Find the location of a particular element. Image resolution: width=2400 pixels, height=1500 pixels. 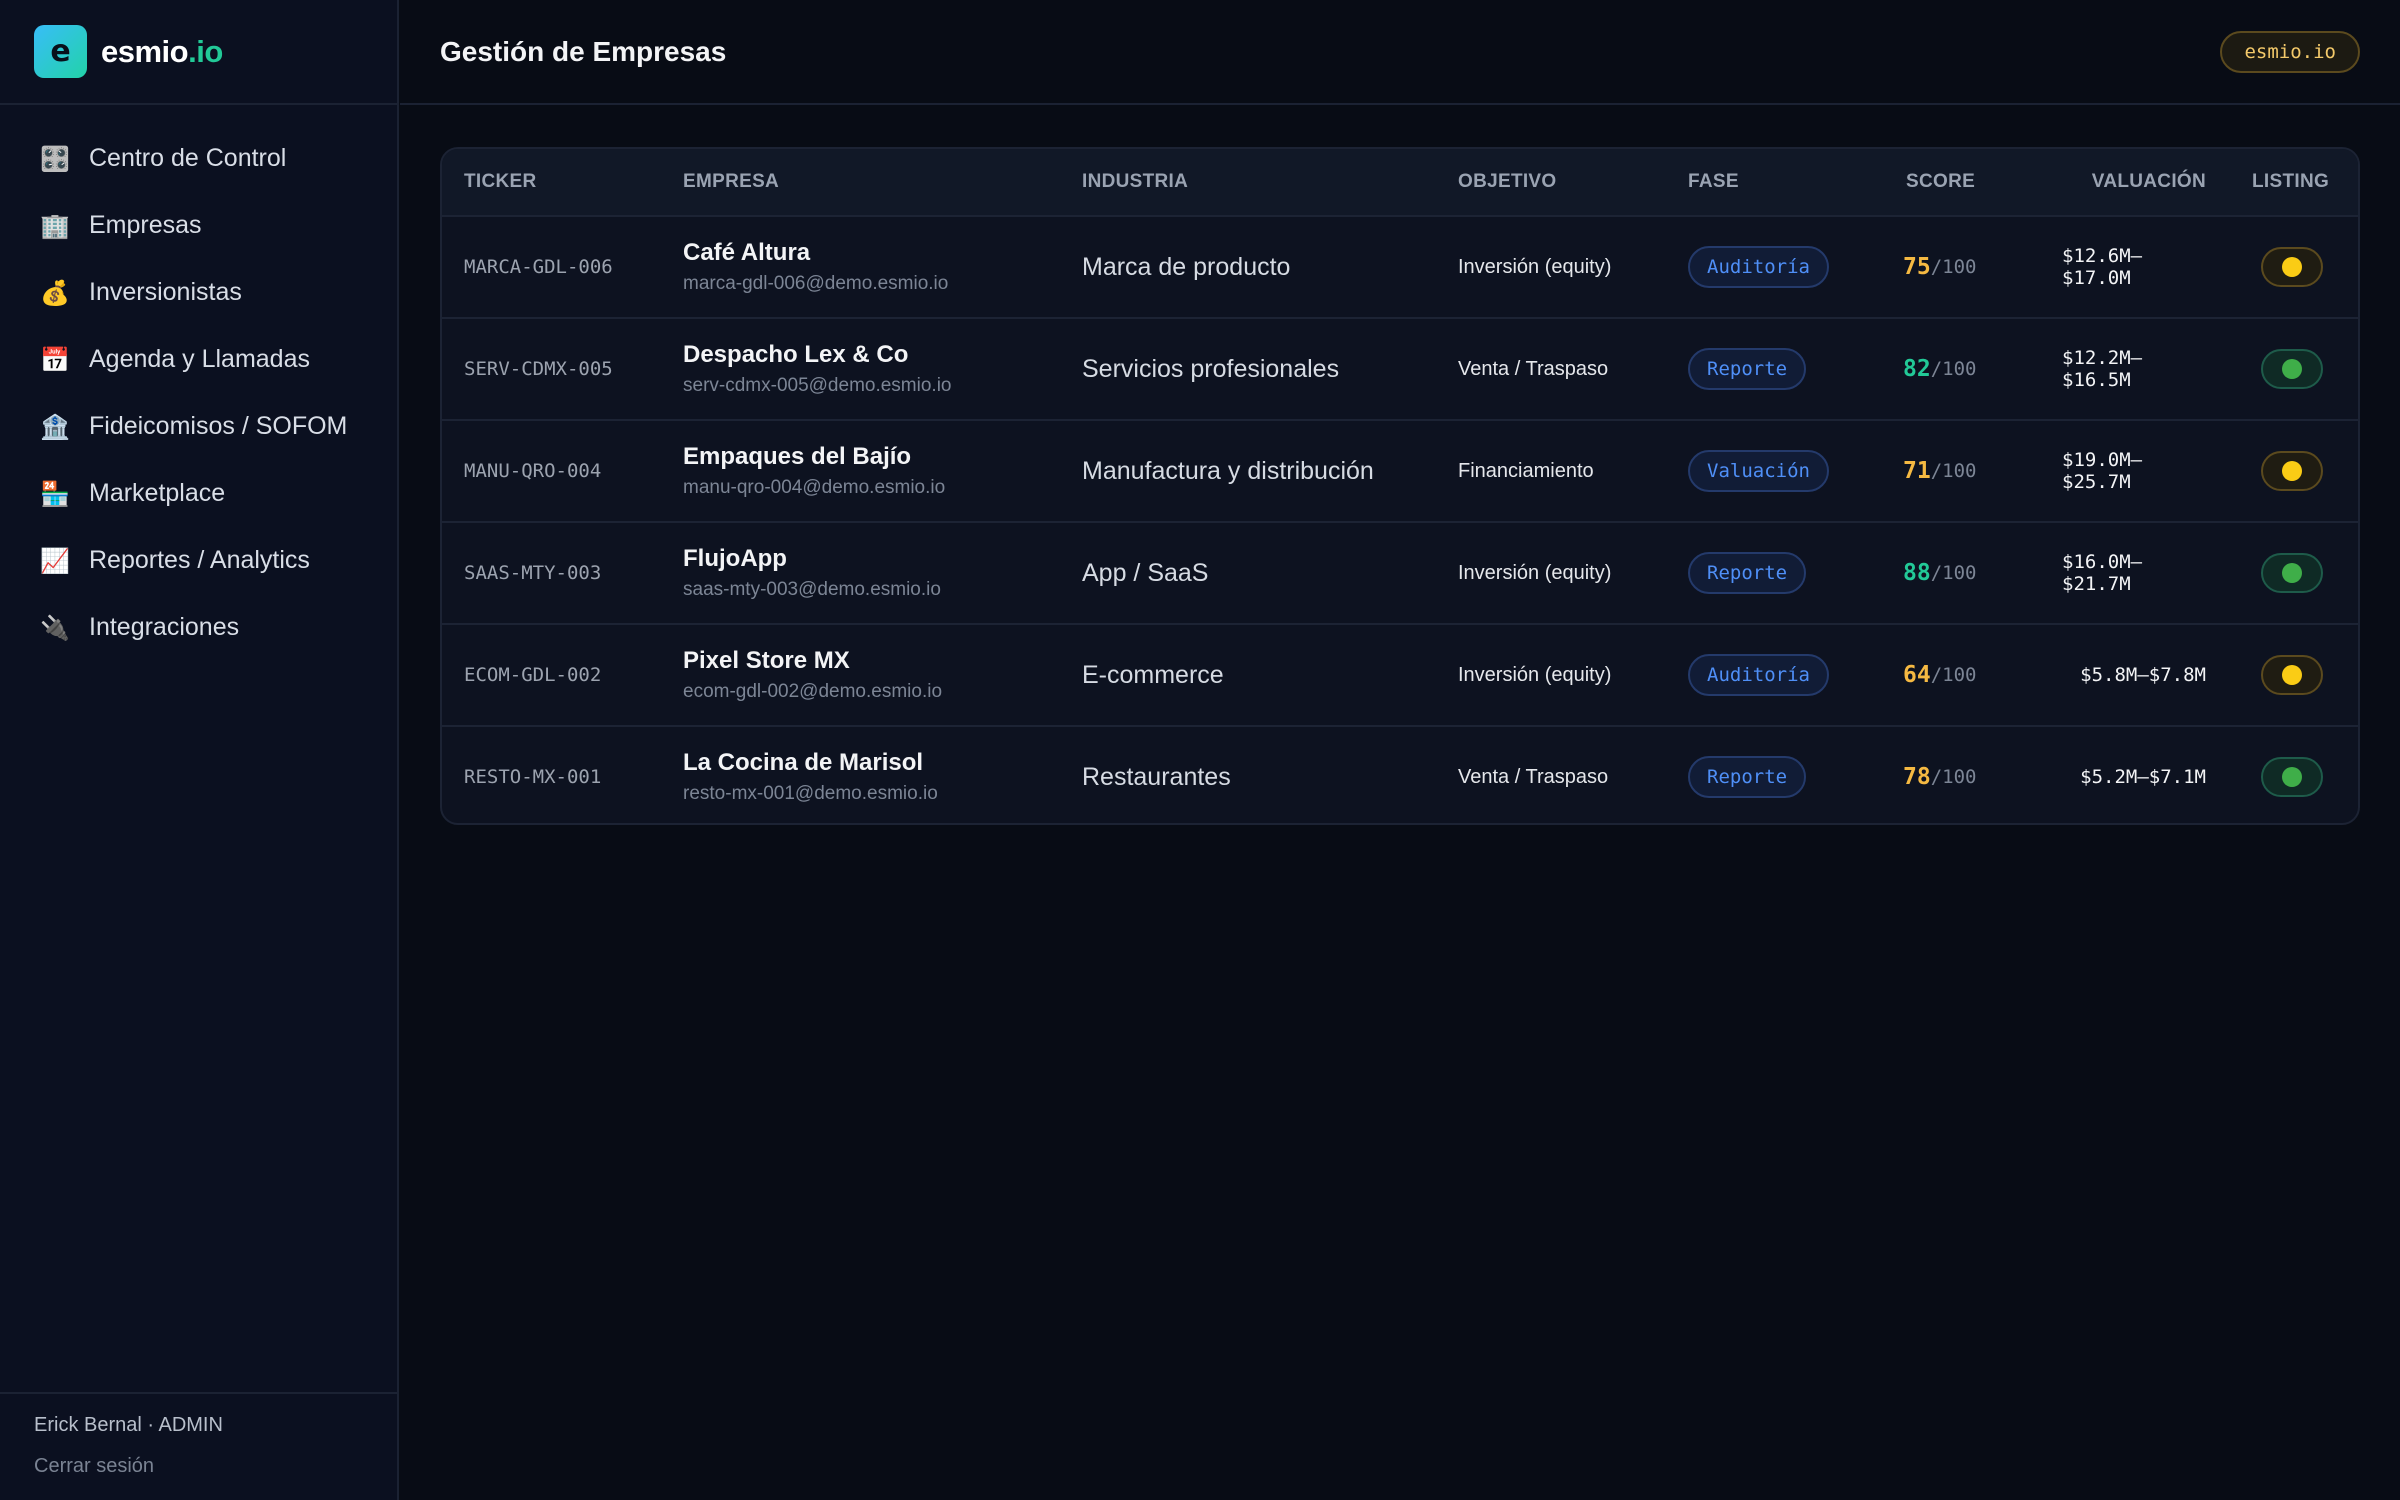

sidebar-item-label: Agenda y Llamadas is located at coordinates (199, 359).